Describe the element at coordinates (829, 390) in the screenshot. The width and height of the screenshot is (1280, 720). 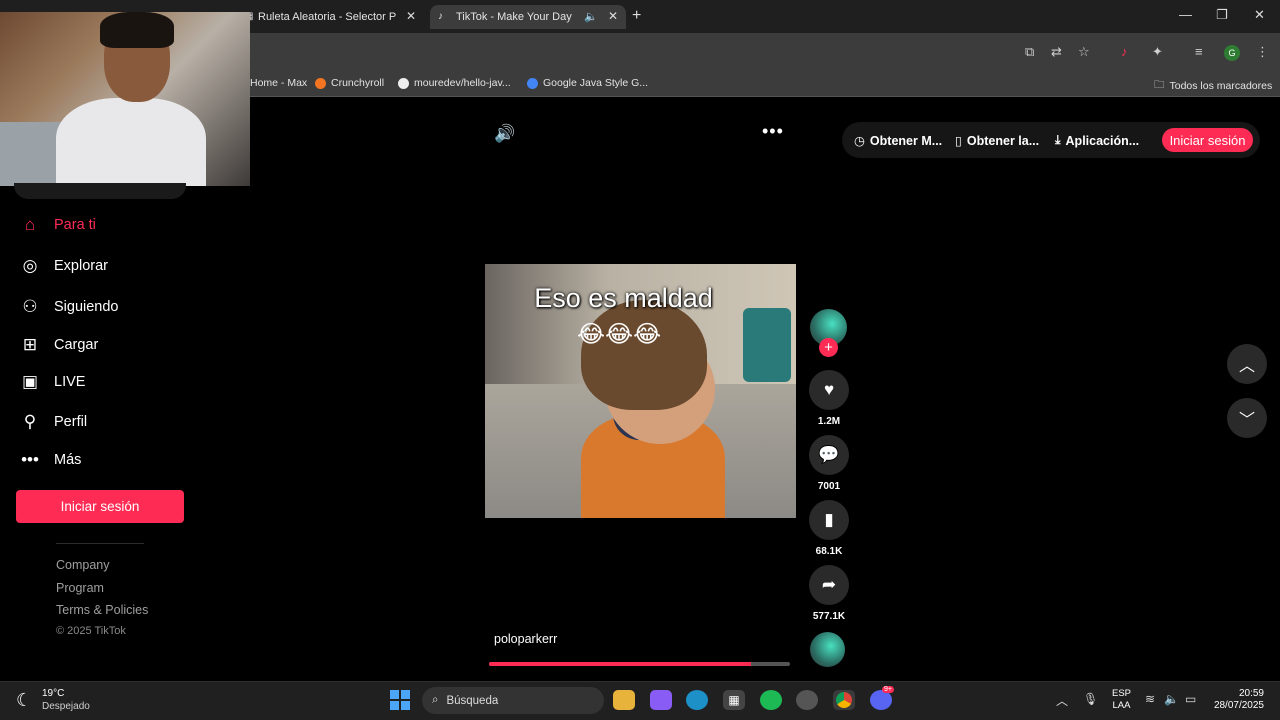
I see `like-button: ♥` at that location.